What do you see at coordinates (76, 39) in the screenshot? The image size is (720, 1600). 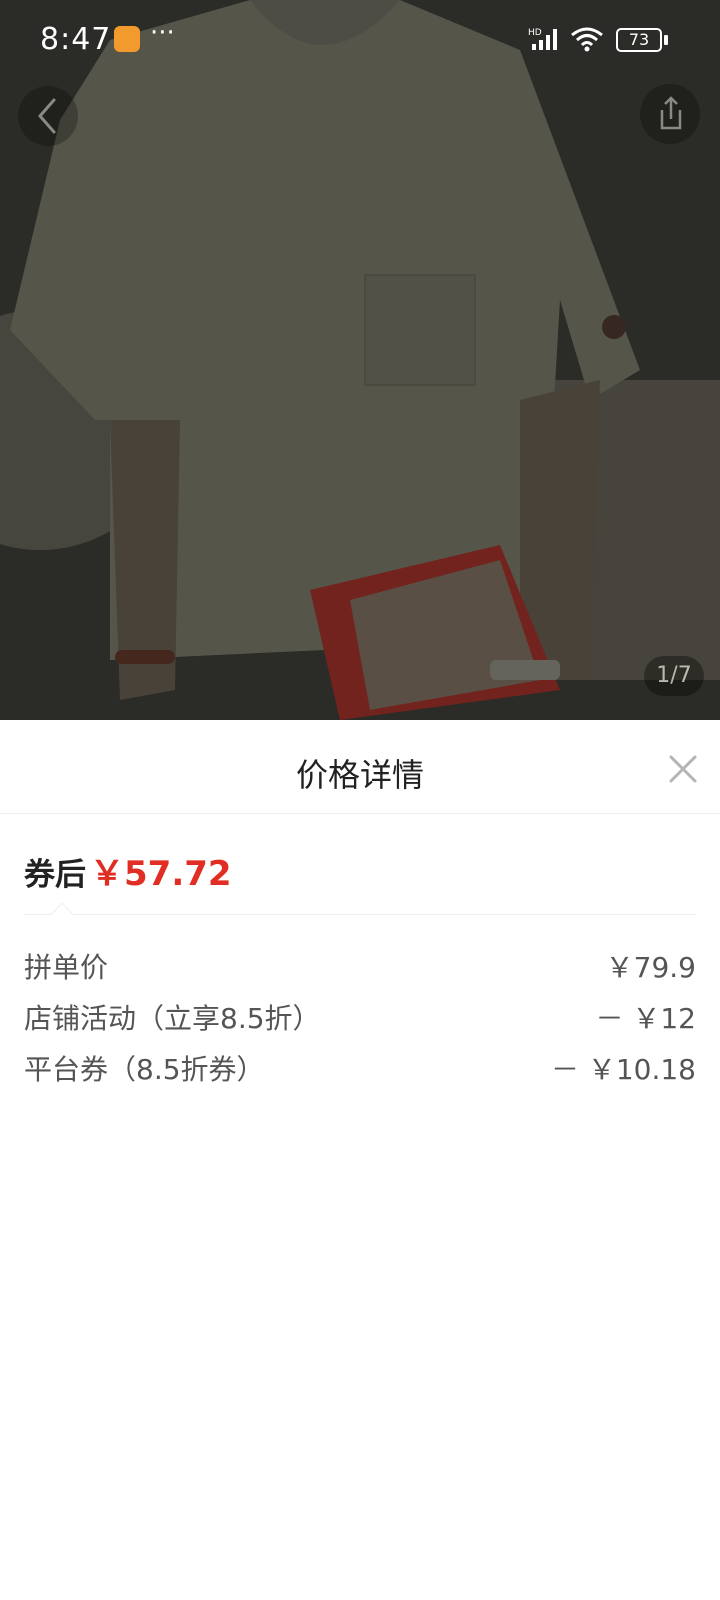 I see `status-time: 8:47` at bounding box center [76, 39].